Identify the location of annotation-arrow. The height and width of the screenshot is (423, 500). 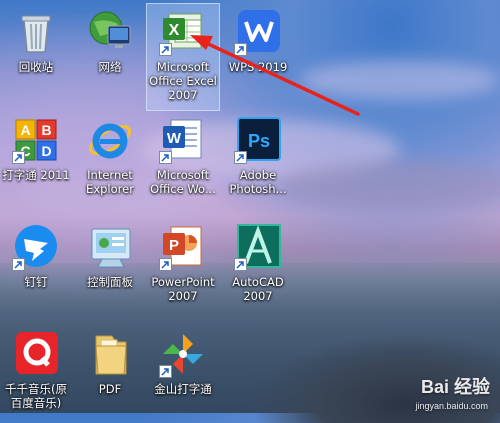
(275, 75).